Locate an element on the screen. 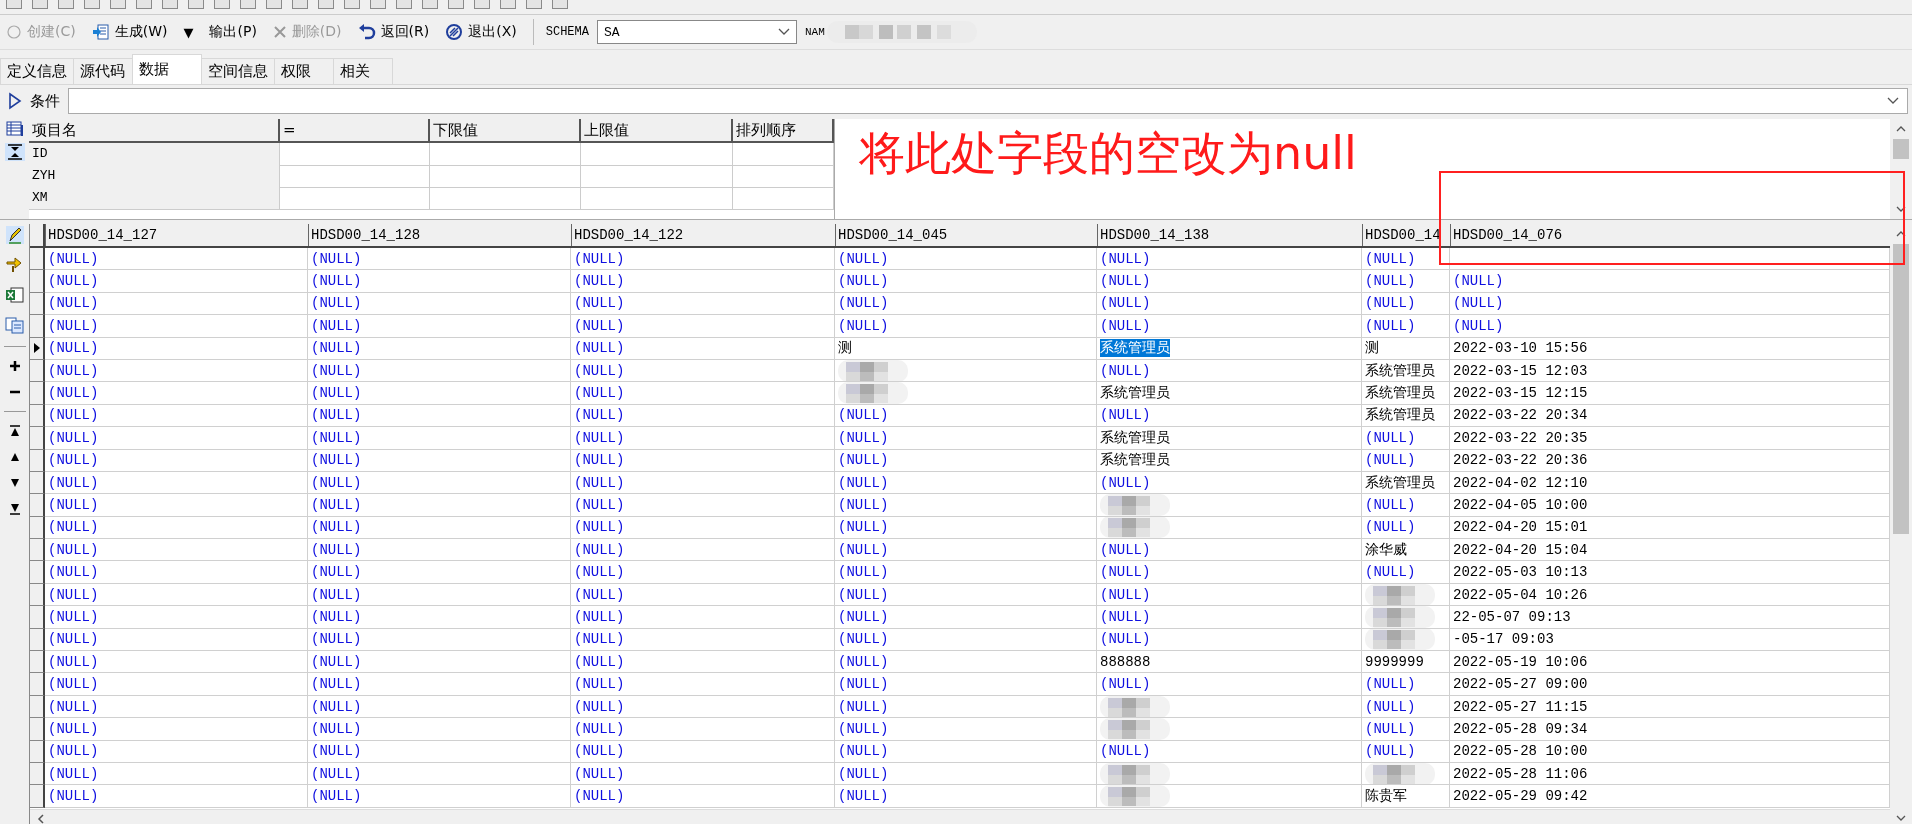 The height and width of the screenshot is (824, 1912). column-header: HDSD00_14_122 is located at coordinates (703, 235).